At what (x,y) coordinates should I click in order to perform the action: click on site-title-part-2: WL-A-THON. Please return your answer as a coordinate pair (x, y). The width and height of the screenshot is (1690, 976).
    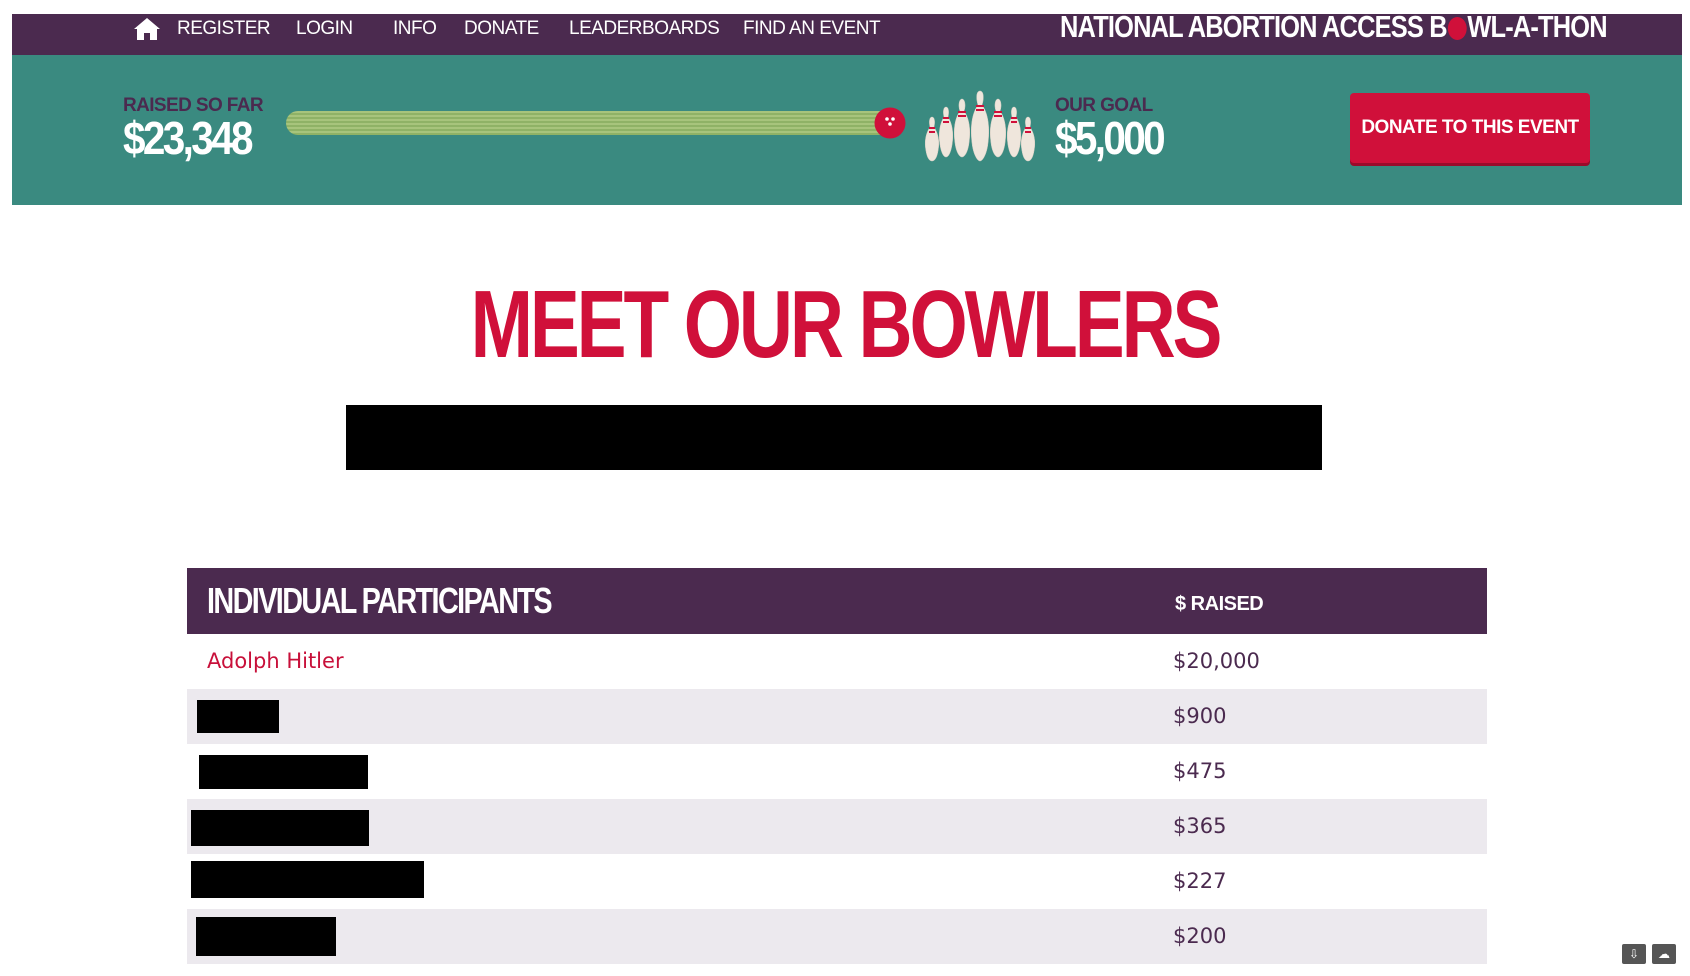
    Looking at the image, I should click on (1537, 26).